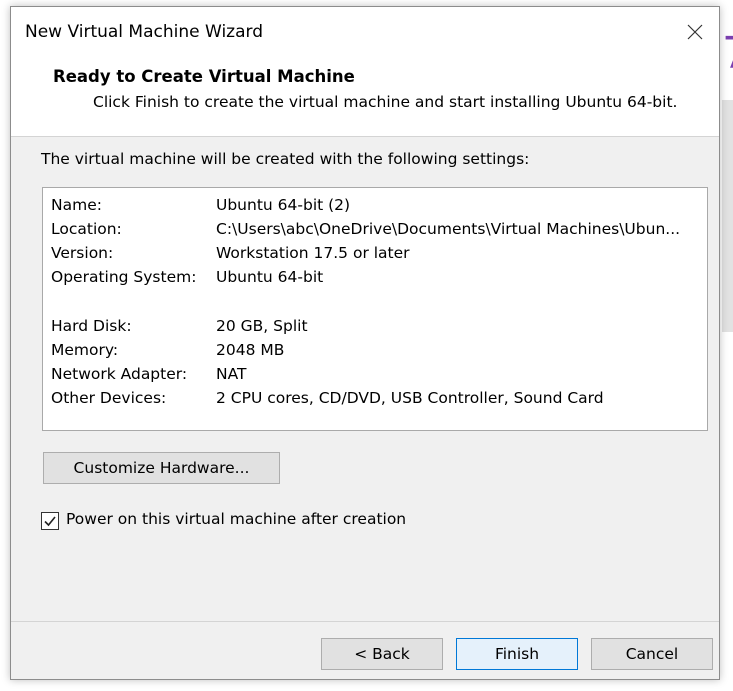 The height and width of the screenshot is (691, 733). What do you see at coordinates (262, 326) in the screenshot?
I see `setting-value: 20 GB, Split` at bounding box center [262, 326].